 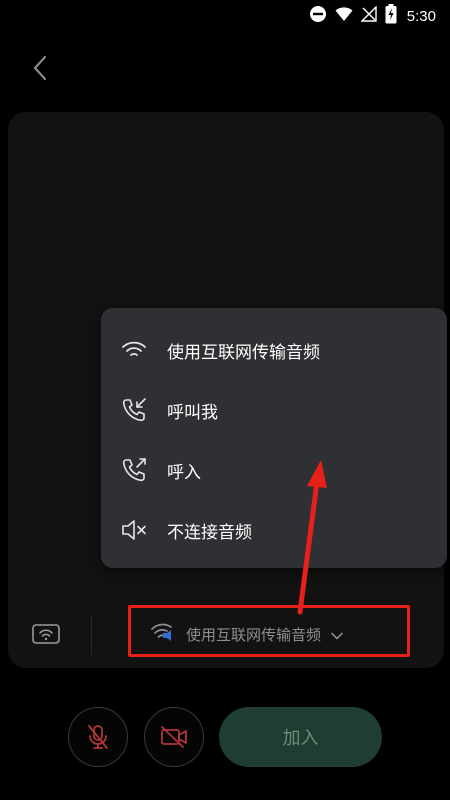 I want to click on back-button, so click(x=40, y=68).